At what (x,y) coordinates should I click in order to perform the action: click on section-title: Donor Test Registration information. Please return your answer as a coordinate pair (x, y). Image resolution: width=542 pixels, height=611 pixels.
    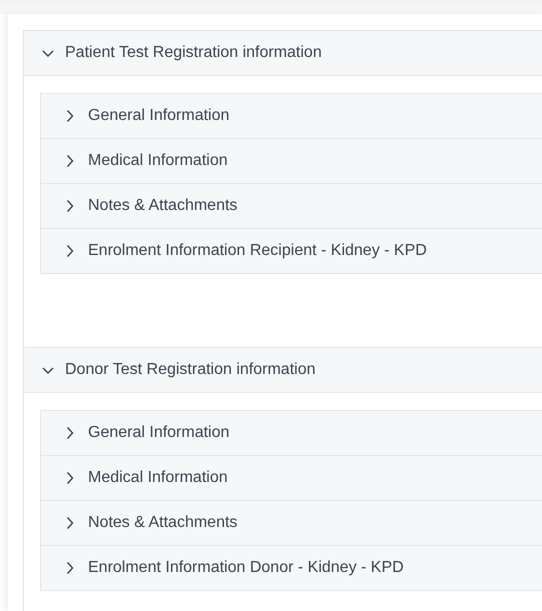
    Looking at the image, I should click on (190, 370).